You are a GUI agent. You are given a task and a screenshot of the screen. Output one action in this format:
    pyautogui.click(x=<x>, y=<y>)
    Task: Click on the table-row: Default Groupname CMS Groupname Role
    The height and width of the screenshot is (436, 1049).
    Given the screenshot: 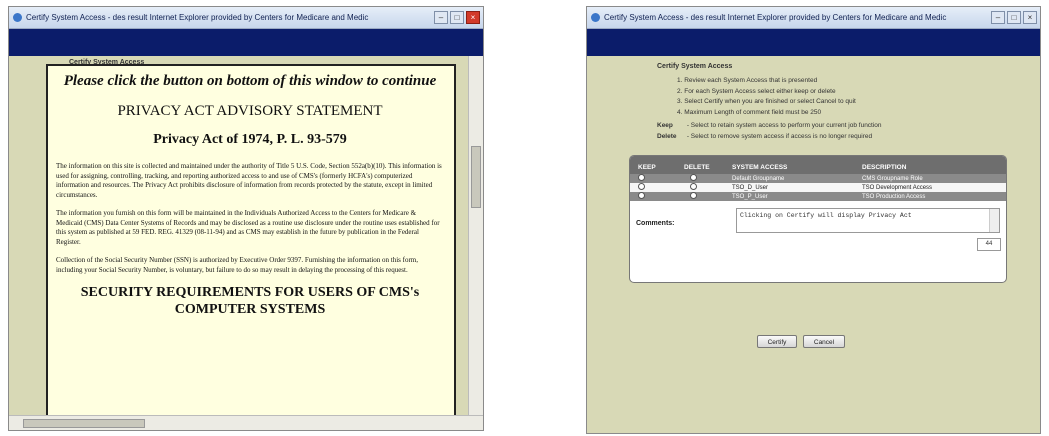 What is the action you would take?
    pyautogui.click(x=818, y=178)
    